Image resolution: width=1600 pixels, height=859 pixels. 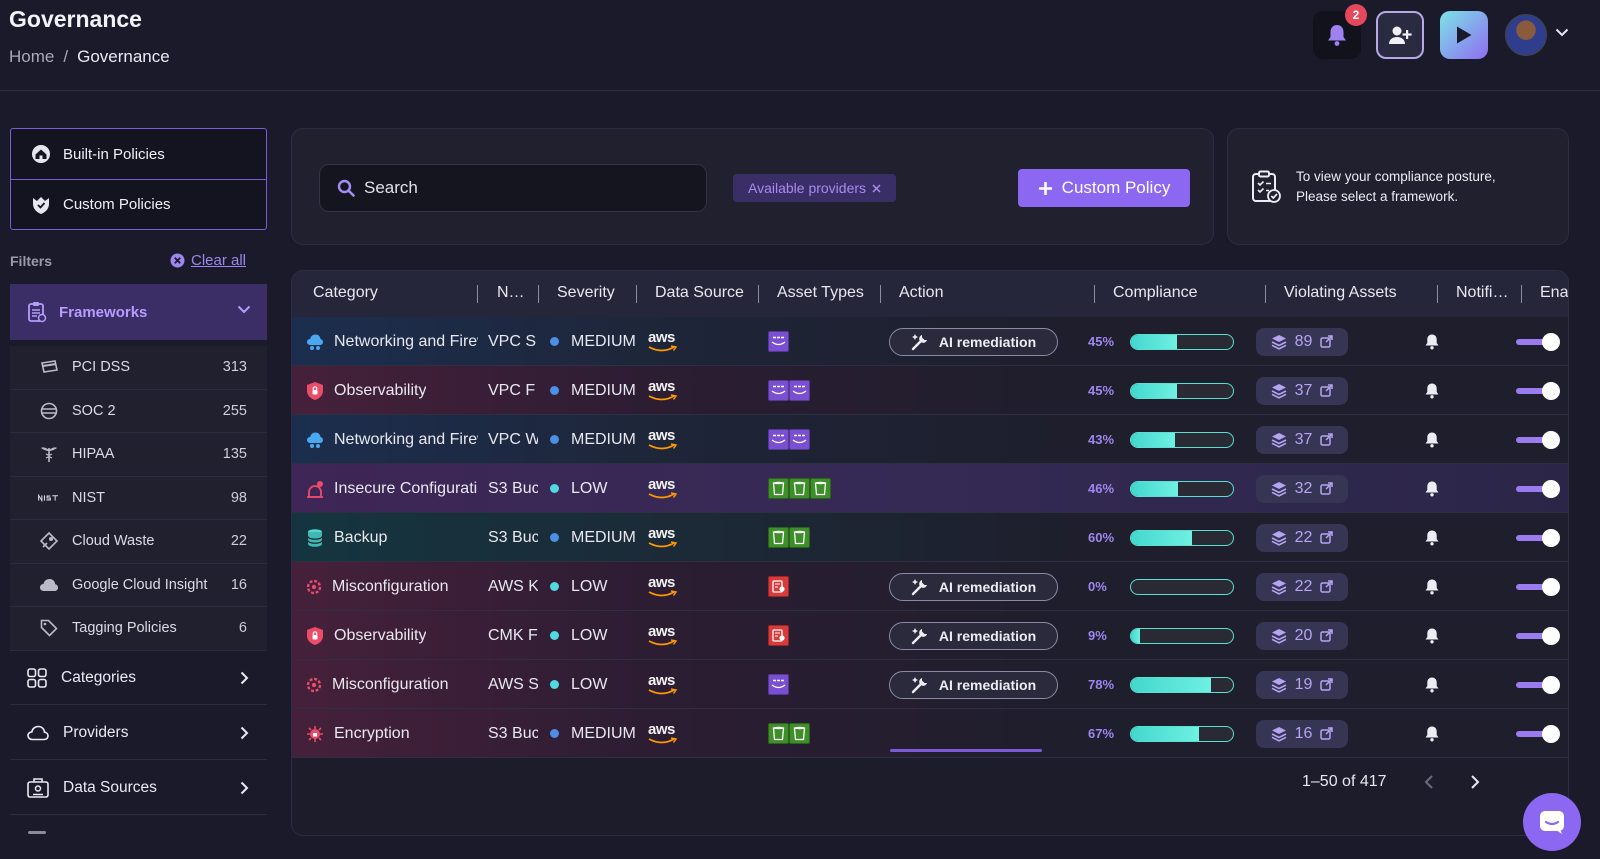 I want to click on policy-name: CMK F, so click(x=513, y=635).